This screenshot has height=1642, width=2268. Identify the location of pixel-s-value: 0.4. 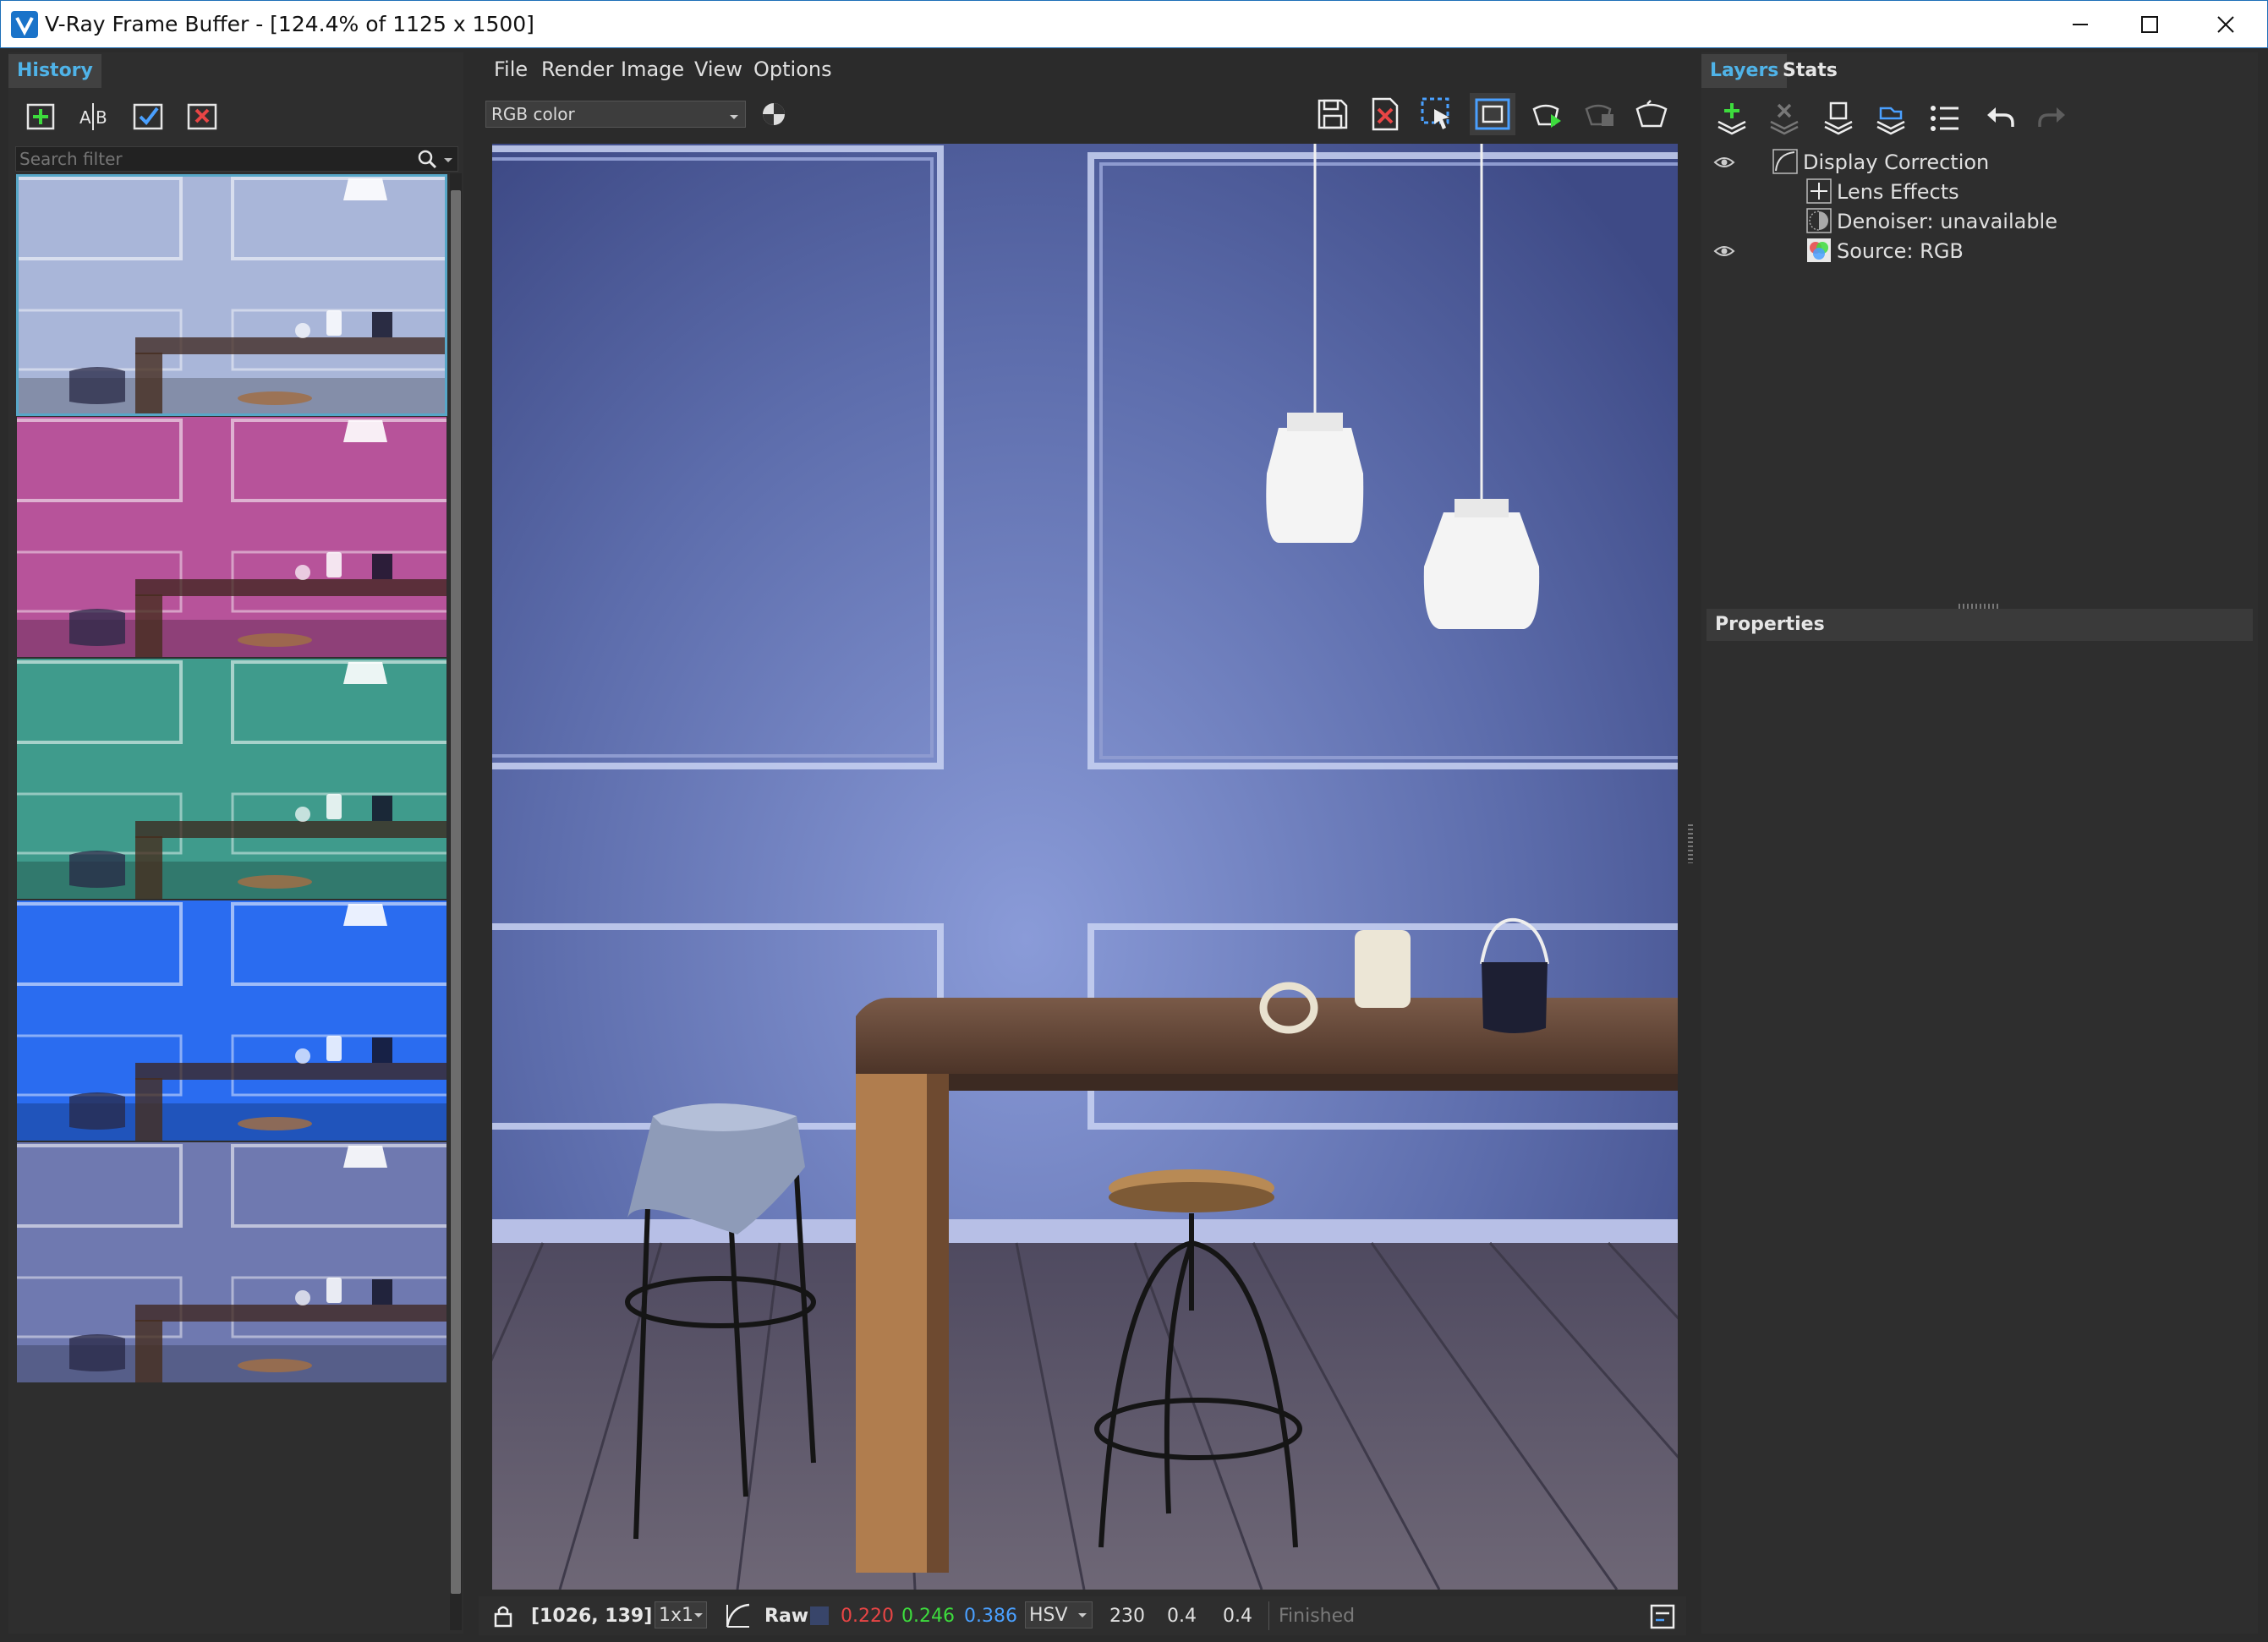
(1182, 1617).